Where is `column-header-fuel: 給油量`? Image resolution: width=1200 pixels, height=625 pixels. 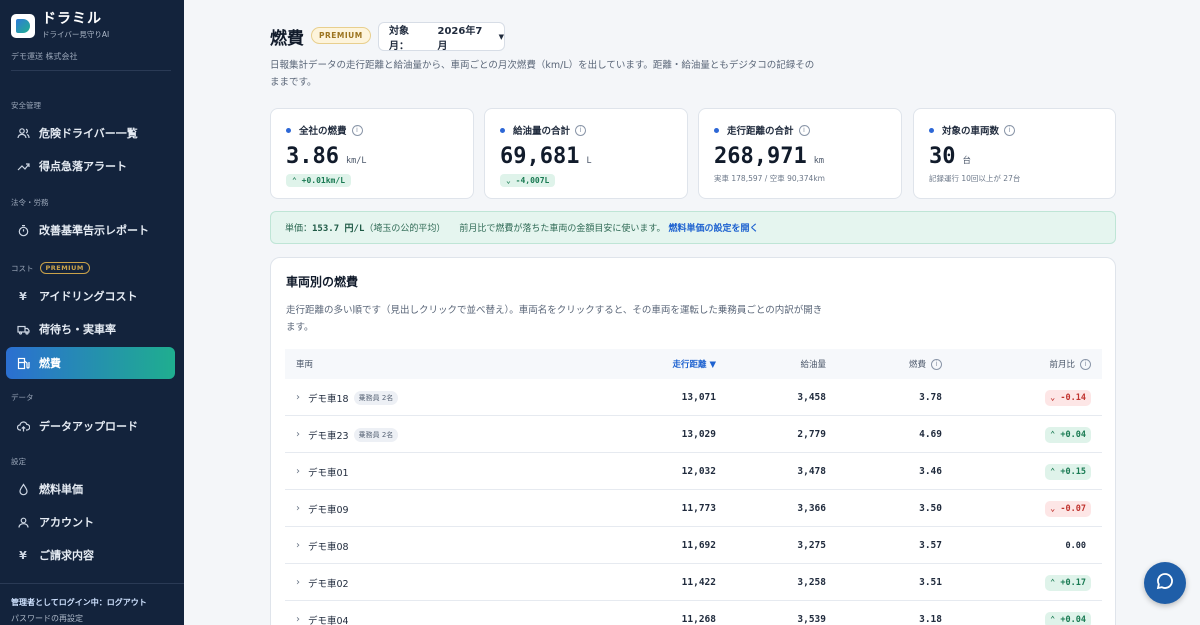
column-header-fuel: 給油量 is located at coordinates (775, 364).